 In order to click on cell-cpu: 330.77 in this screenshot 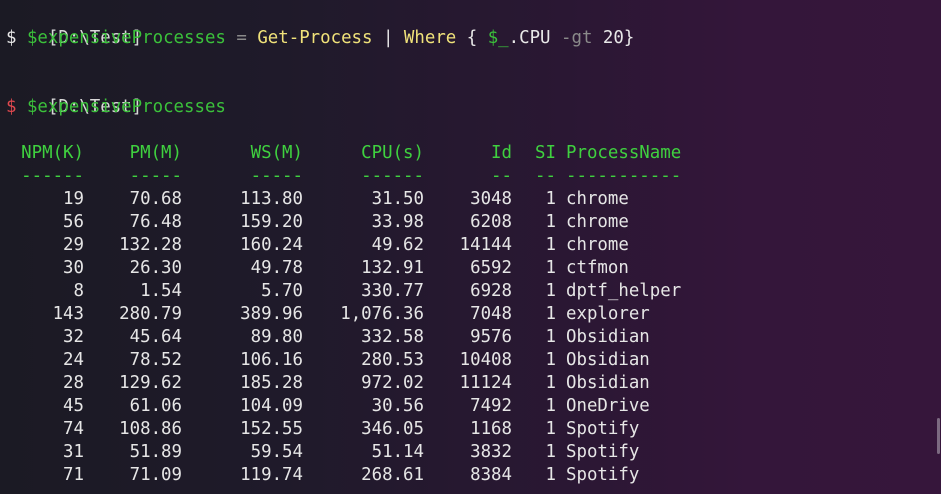, I will do `click(392, 291)`.